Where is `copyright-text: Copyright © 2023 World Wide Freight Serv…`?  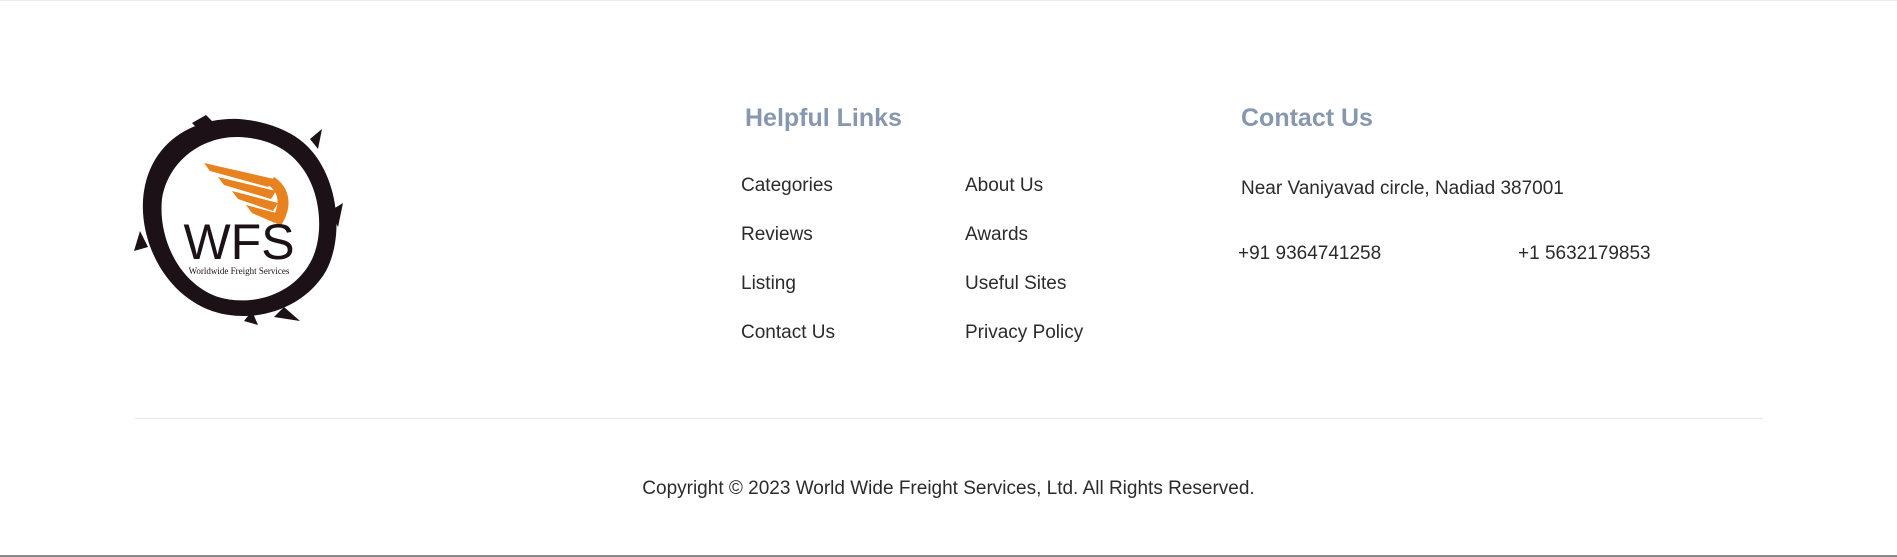
copyright-text: Copyright © 2023 World Wide Freight Serv… is located at coordinates (948, 488).